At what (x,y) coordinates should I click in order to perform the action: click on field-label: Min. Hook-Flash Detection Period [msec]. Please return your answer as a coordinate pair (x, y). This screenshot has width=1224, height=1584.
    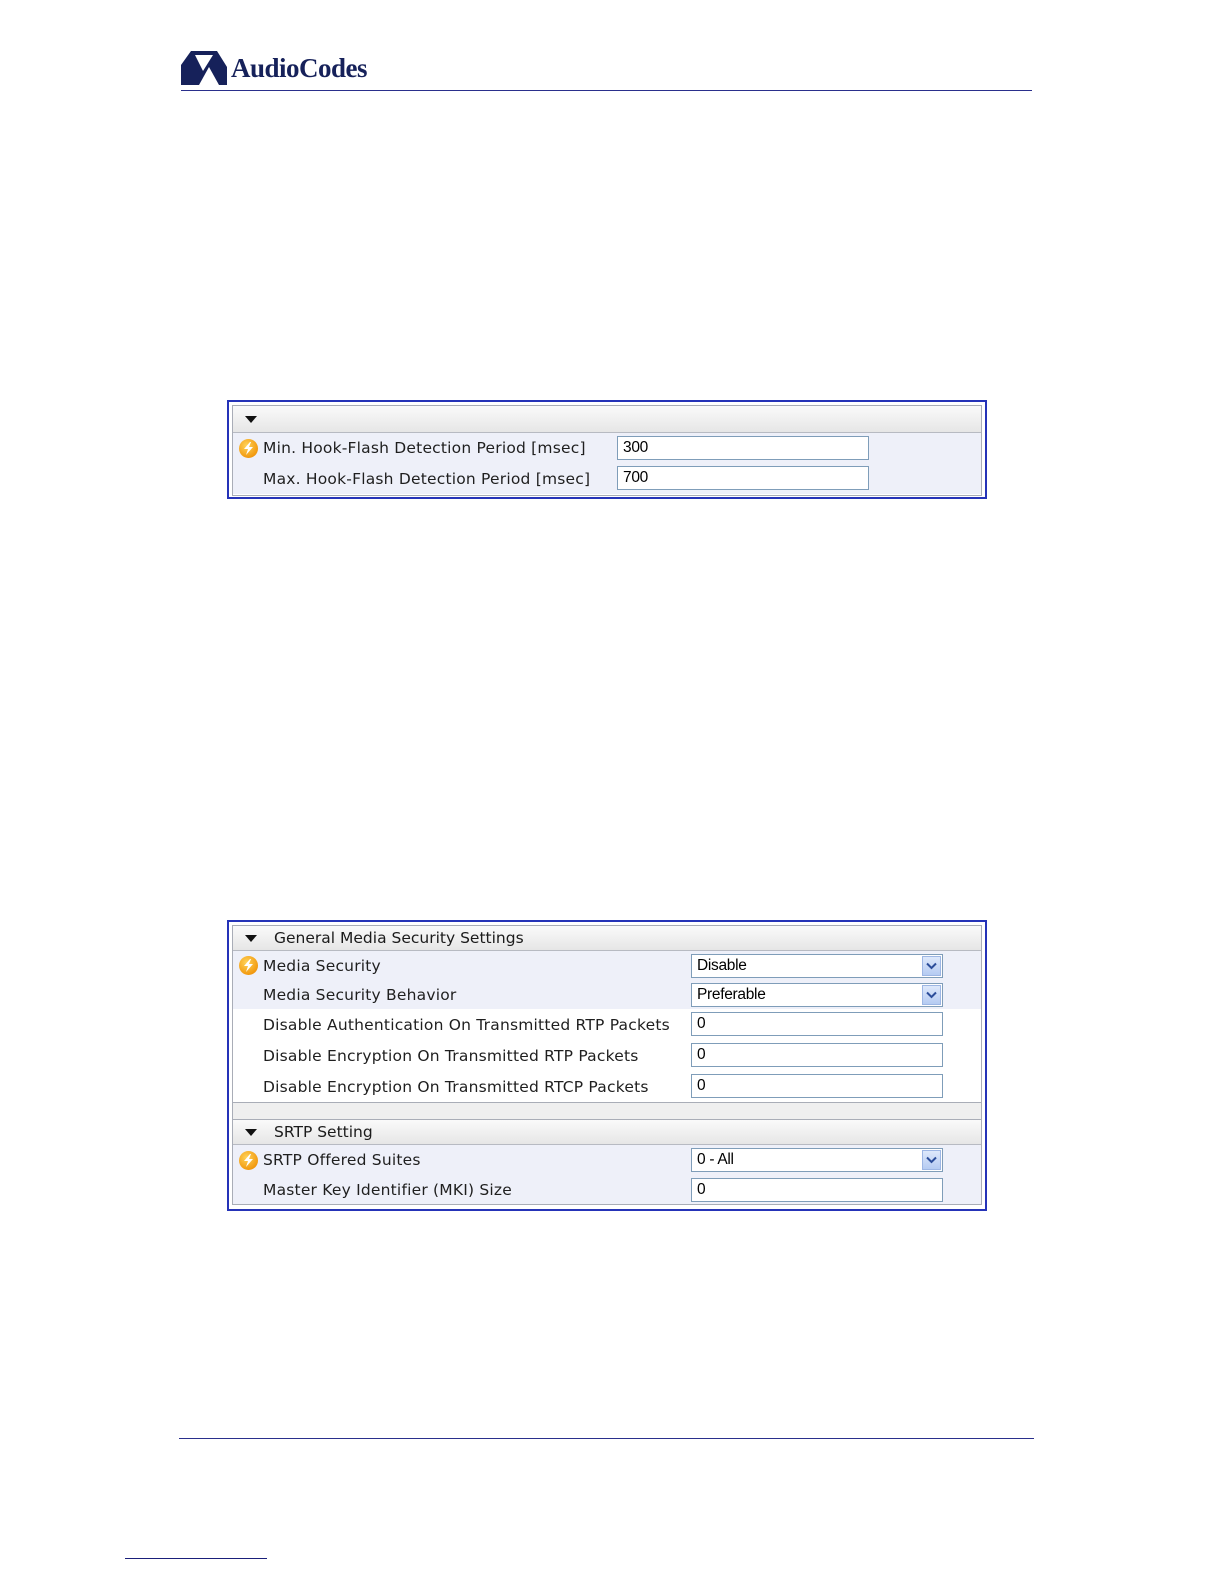
    Looking at the image, I should click on (424, 448).